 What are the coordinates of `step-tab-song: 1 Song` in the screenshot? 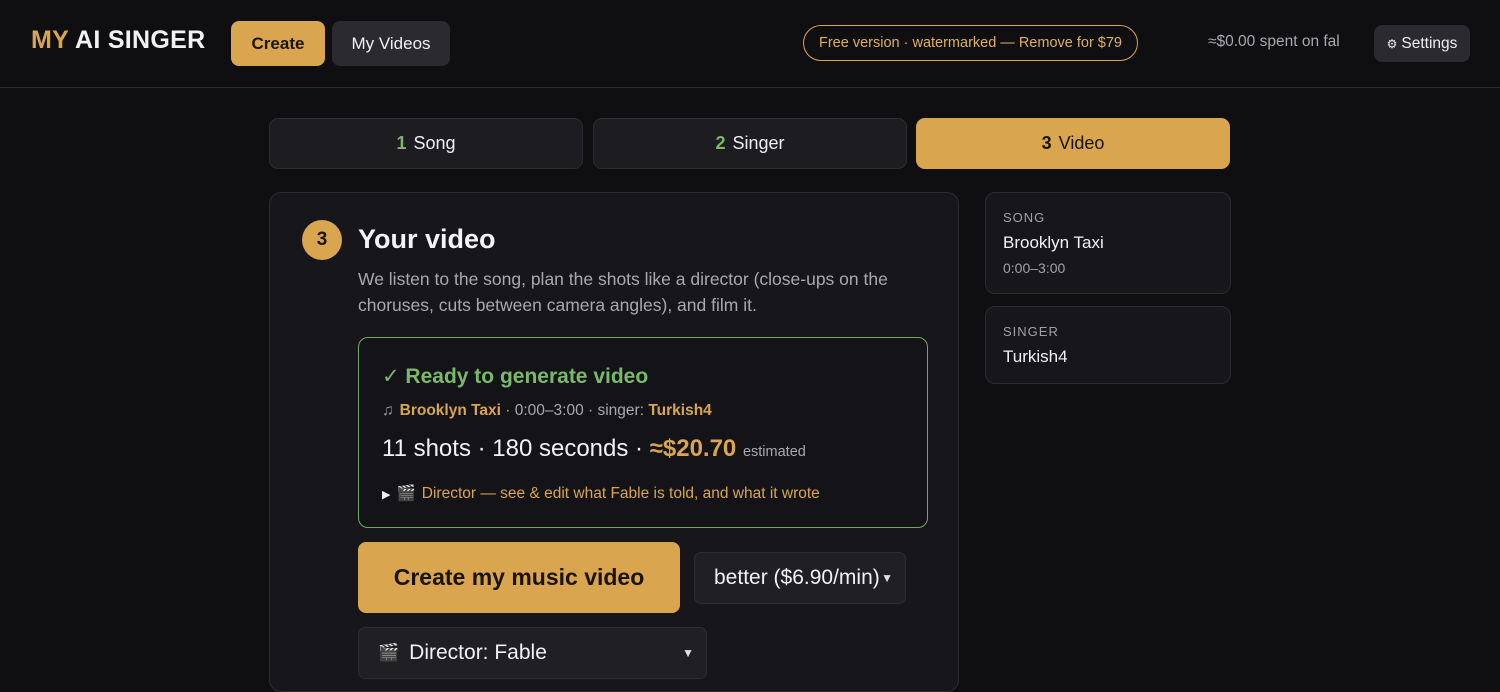 It's located at (426, 143).